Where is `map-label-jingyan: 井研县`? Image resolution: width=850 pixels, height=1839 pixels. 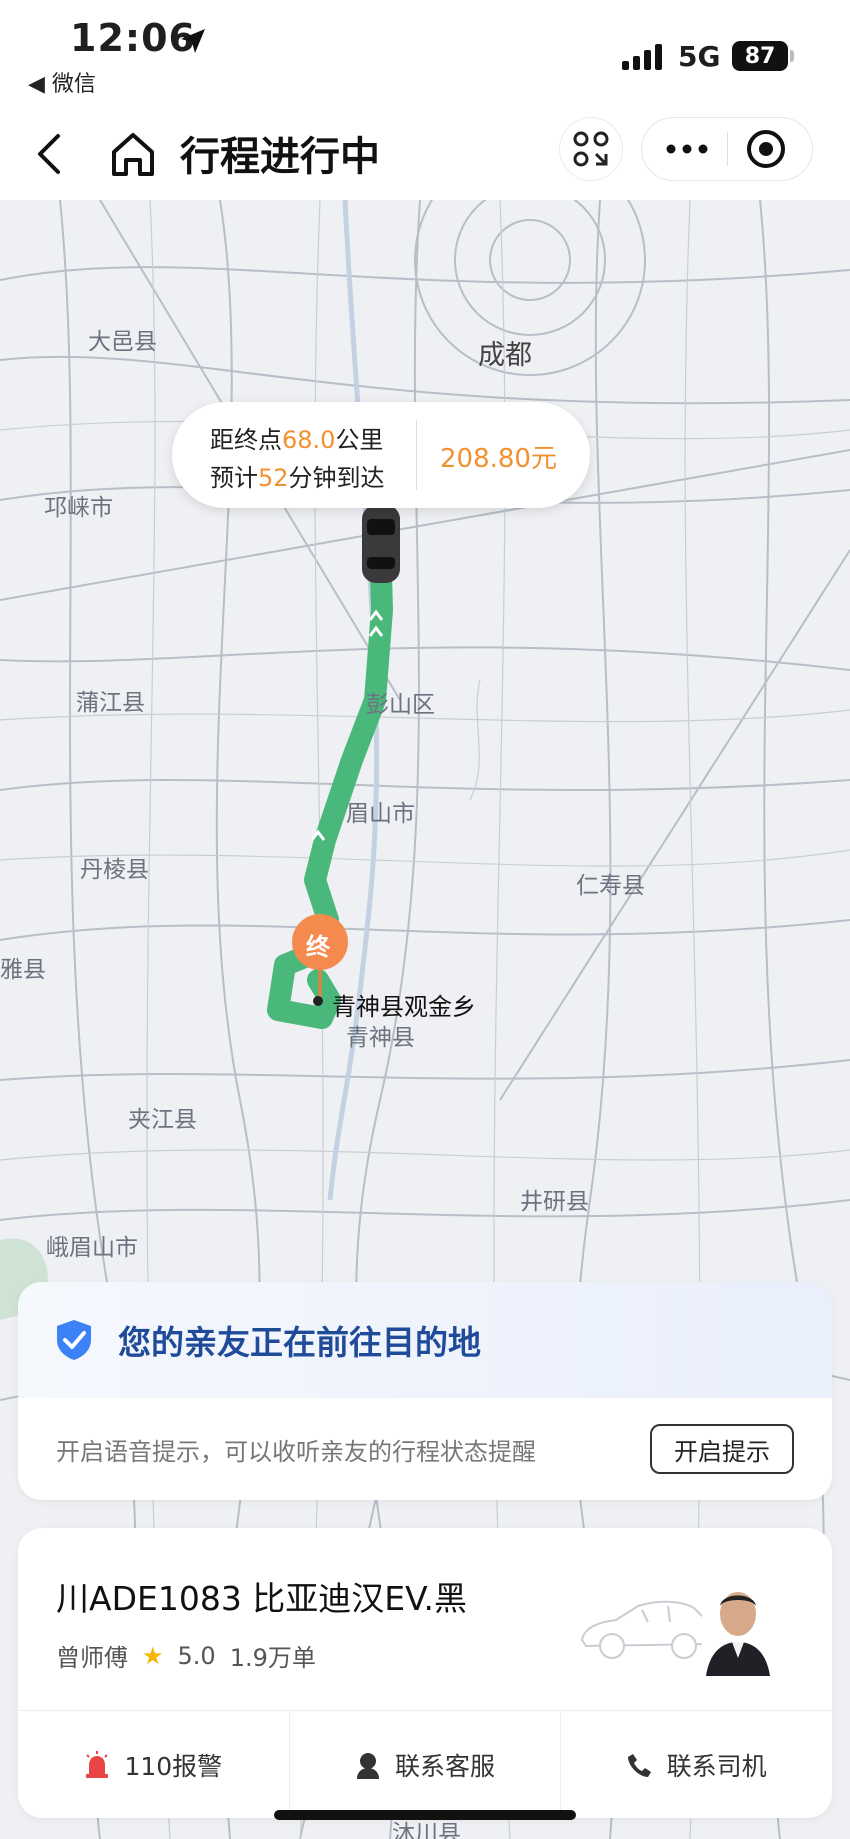 map-label-jingyan: 井研县 is located at coordinates (554, 1202).